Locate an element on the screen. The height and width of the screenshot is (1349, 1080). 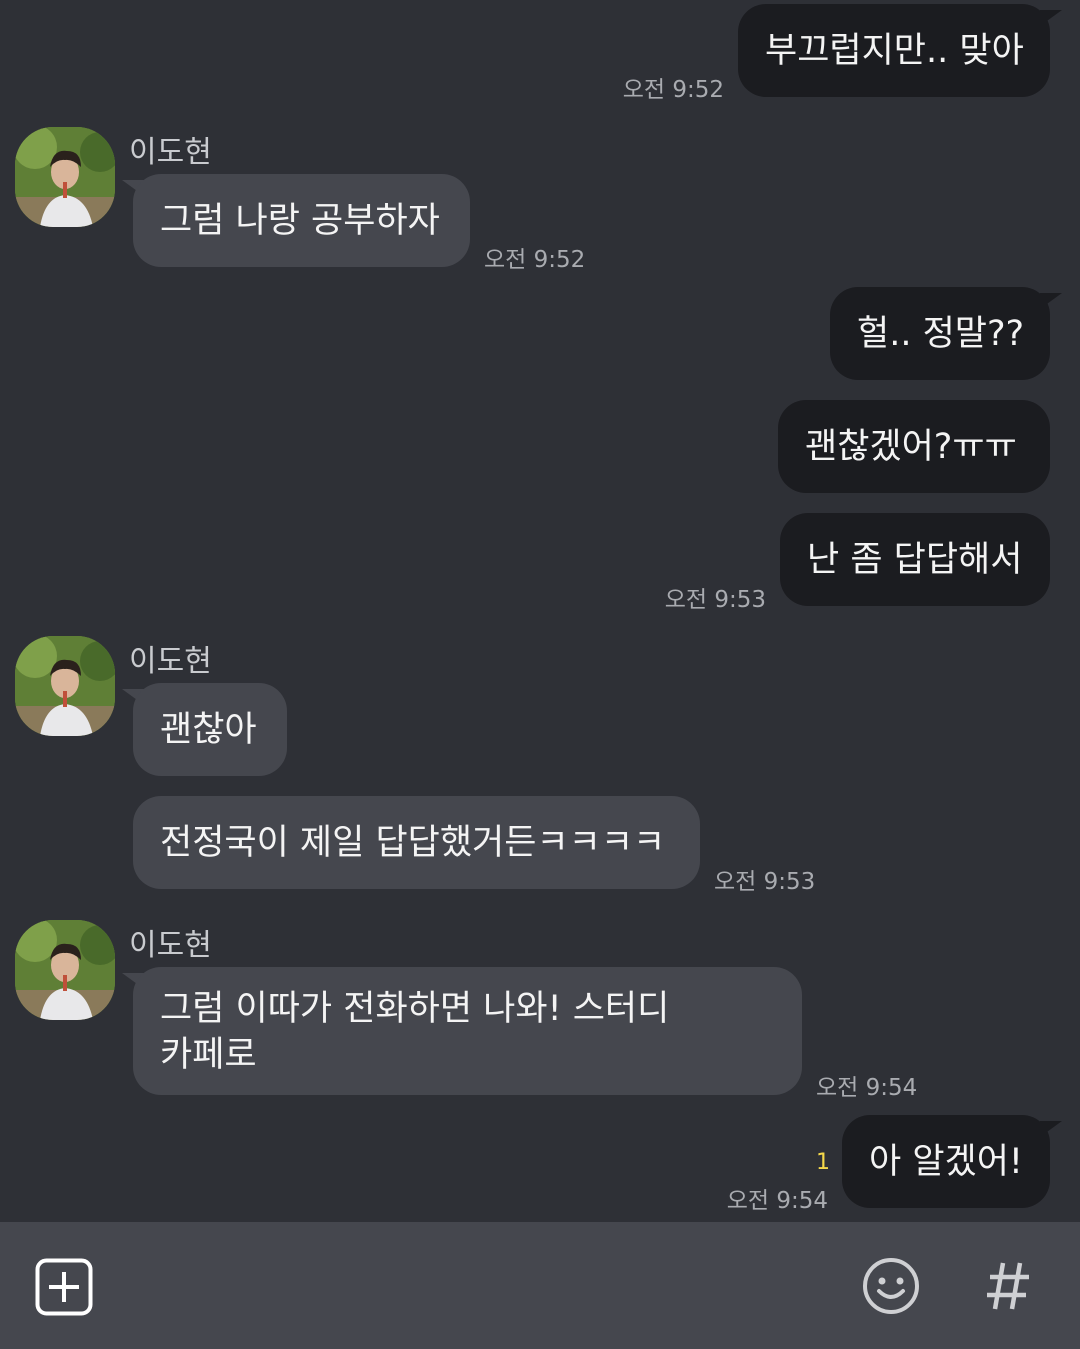
my-message-bubble: 헐.. 정말?? is located at coordinates (940, 333).